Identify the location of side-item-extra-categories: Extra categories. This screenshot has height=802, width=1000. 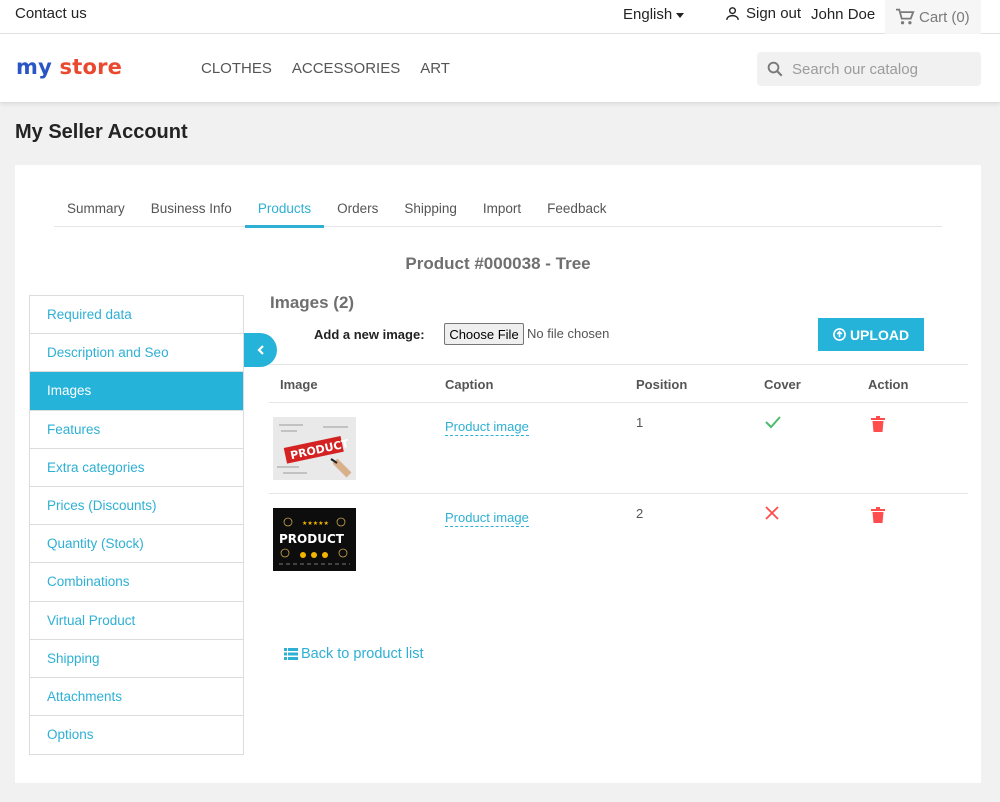
(136, 468).